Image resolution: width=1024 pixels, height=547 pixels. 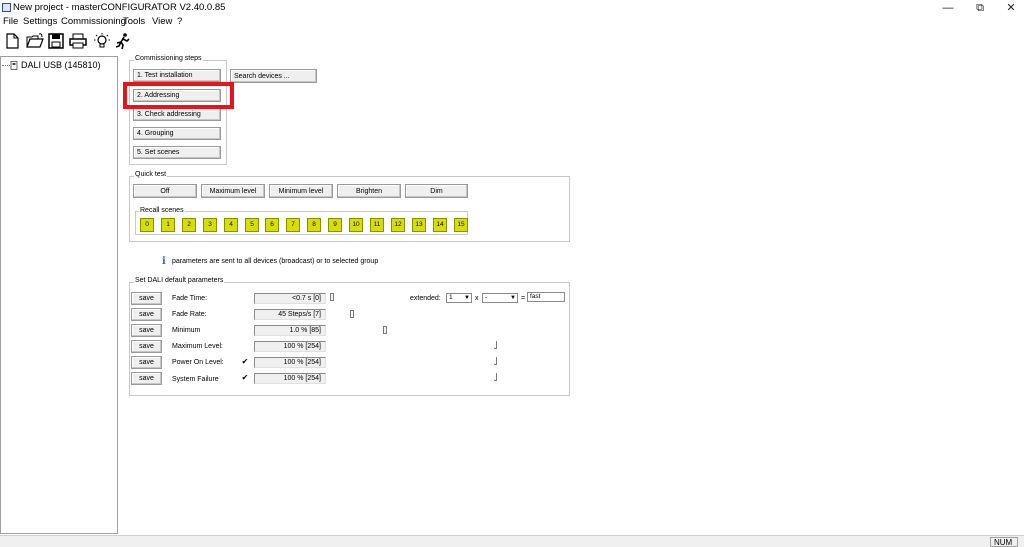 What do you see at coordinates (419, 225) in the screenshot?
I see `scene-13-button: 13` at bounding box center [419, 225].